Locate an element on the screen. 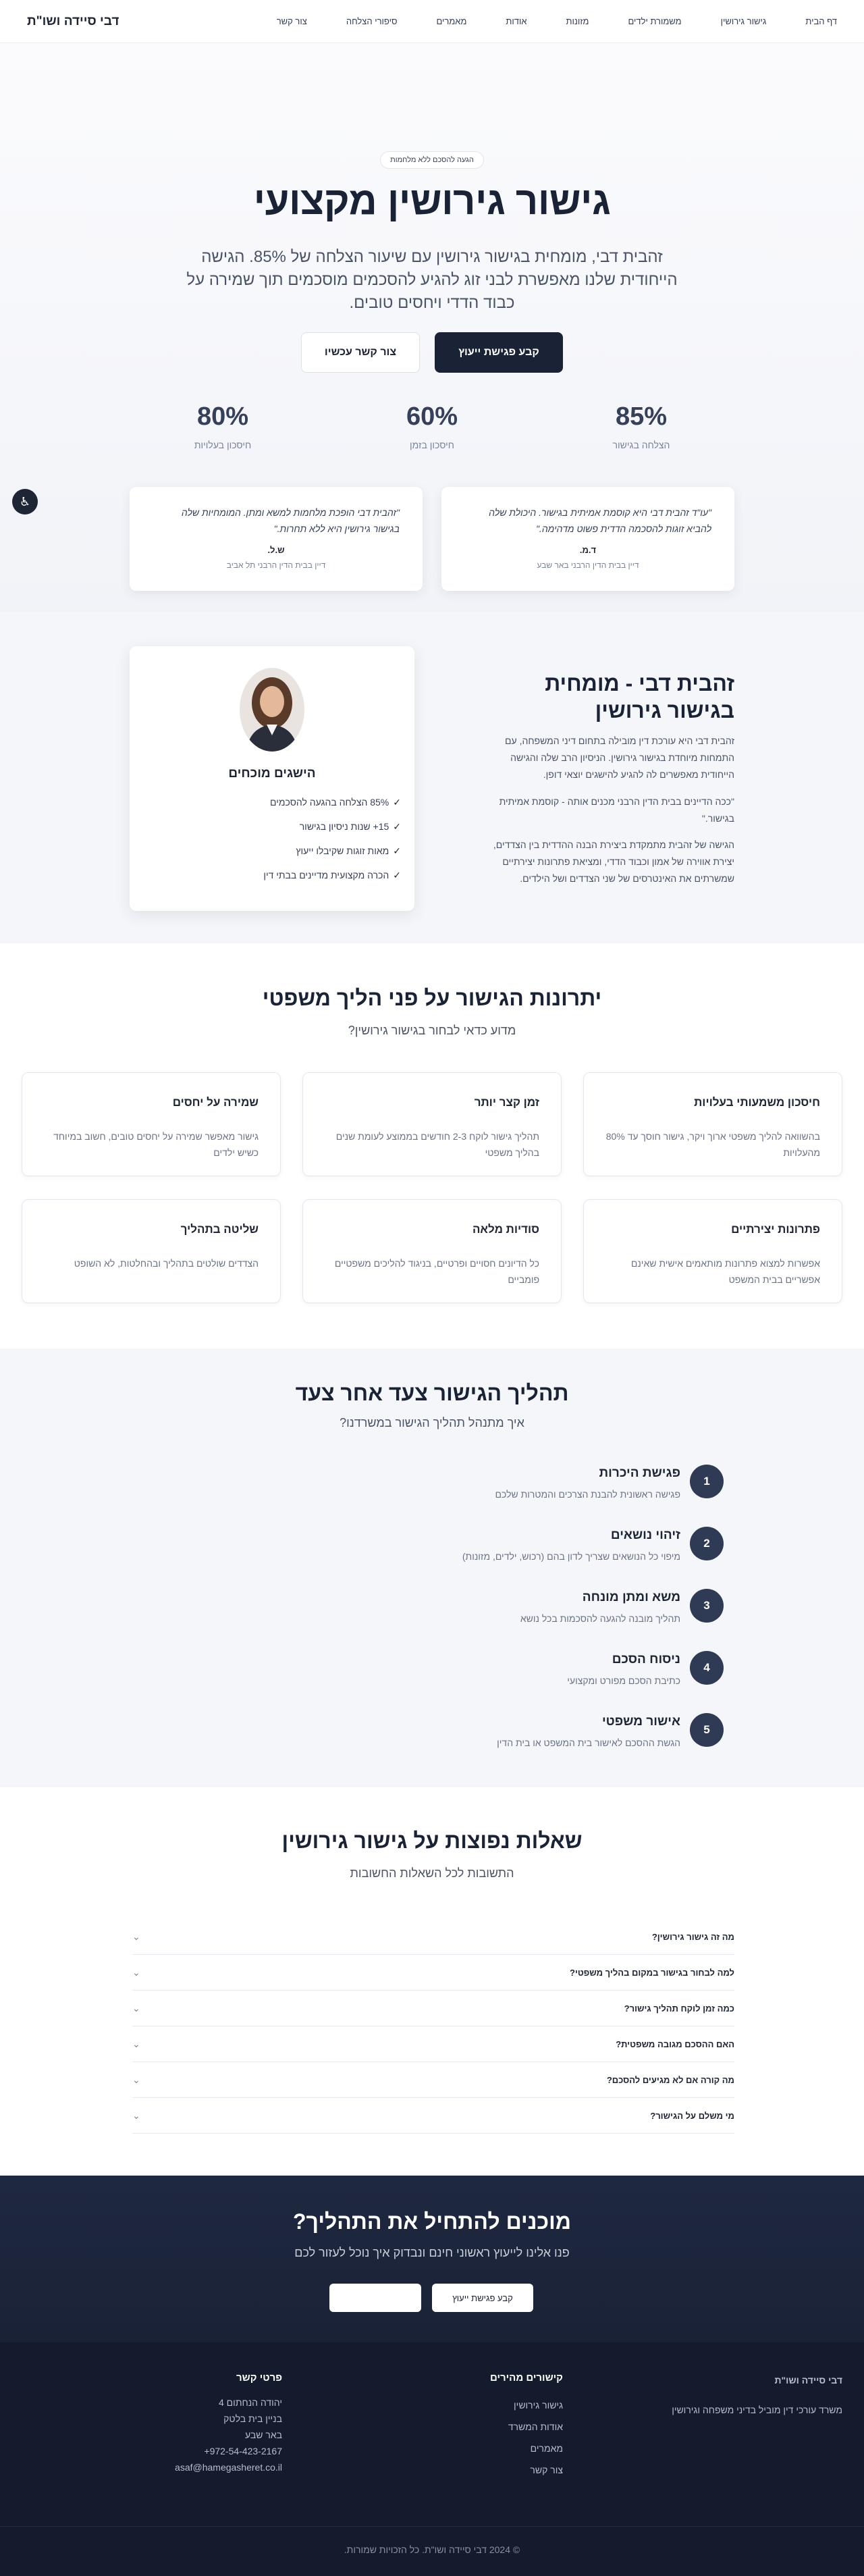 The width and height of the screenshot is (864, 2576). faq-item: מה זה גישור גירושין? ⌄ is located at coordinates (433, 1937).